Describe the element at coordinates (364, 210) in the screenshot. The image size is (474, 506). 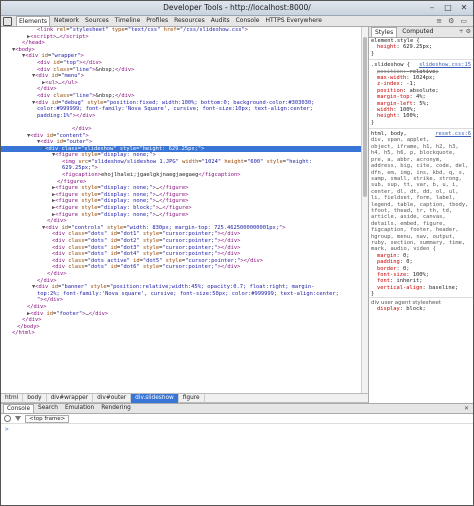
I see `elements-scrollbar` at that location.